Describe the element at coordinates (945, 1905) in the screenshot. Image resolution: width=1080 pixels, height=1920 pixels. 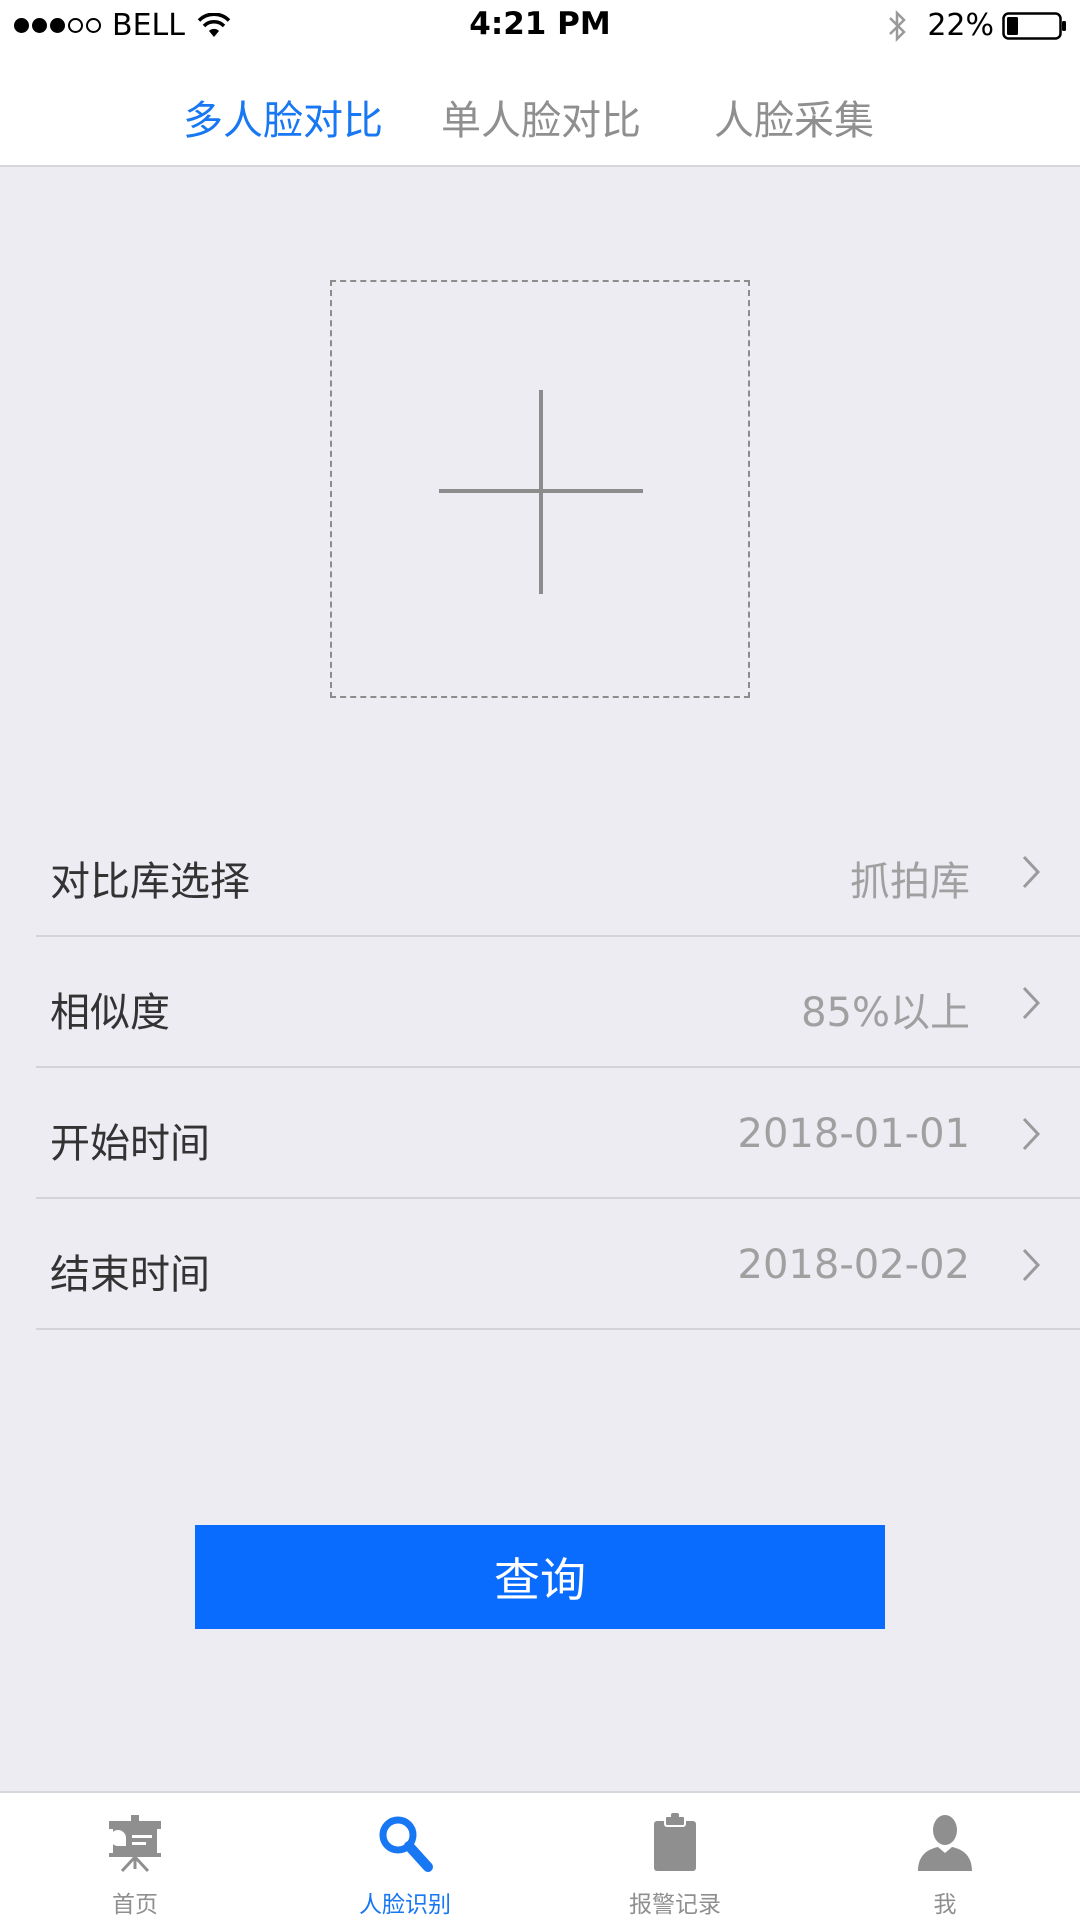
I see `nav-label: 我` at that location.